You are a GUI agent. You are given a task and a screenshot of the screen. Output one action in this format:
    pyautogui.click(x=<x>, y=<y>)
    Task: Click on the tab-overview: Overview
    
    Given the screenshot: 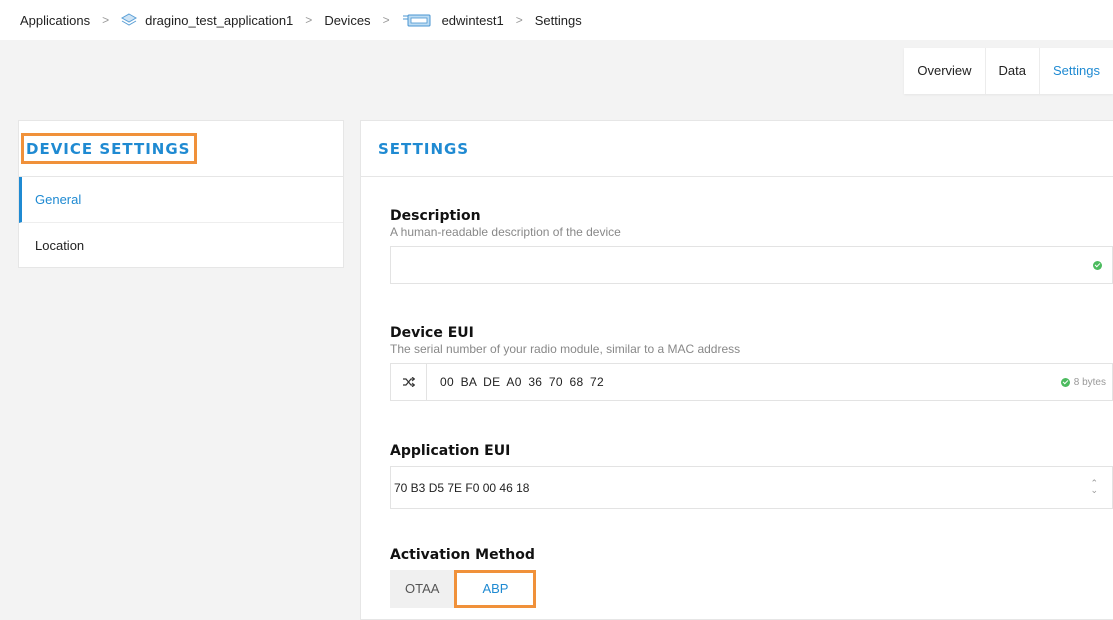 What is the action you would take?
    pyautogui.click(x=944, y=71)
    